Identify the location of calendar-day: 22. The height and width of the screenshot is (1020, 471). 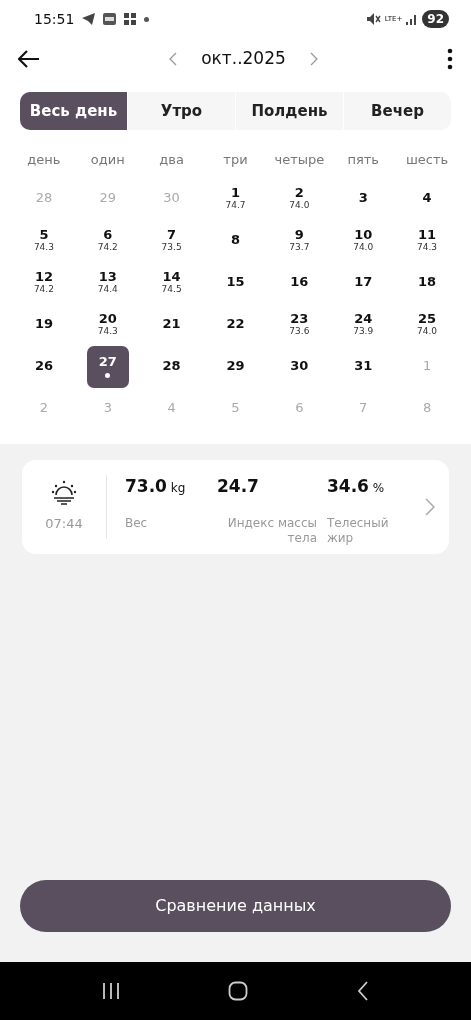
(235, 324).